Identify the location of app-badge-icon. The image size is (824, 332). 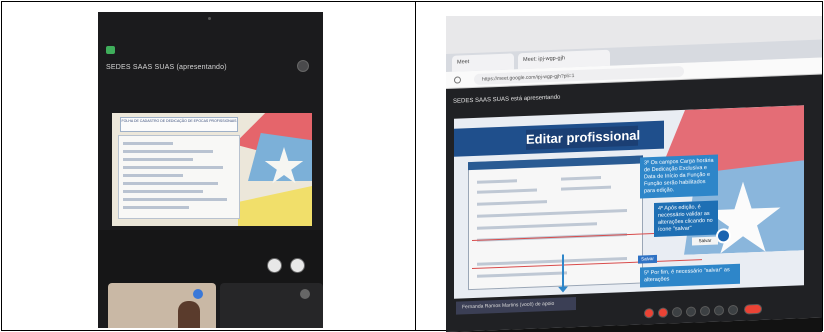
(110, 50).